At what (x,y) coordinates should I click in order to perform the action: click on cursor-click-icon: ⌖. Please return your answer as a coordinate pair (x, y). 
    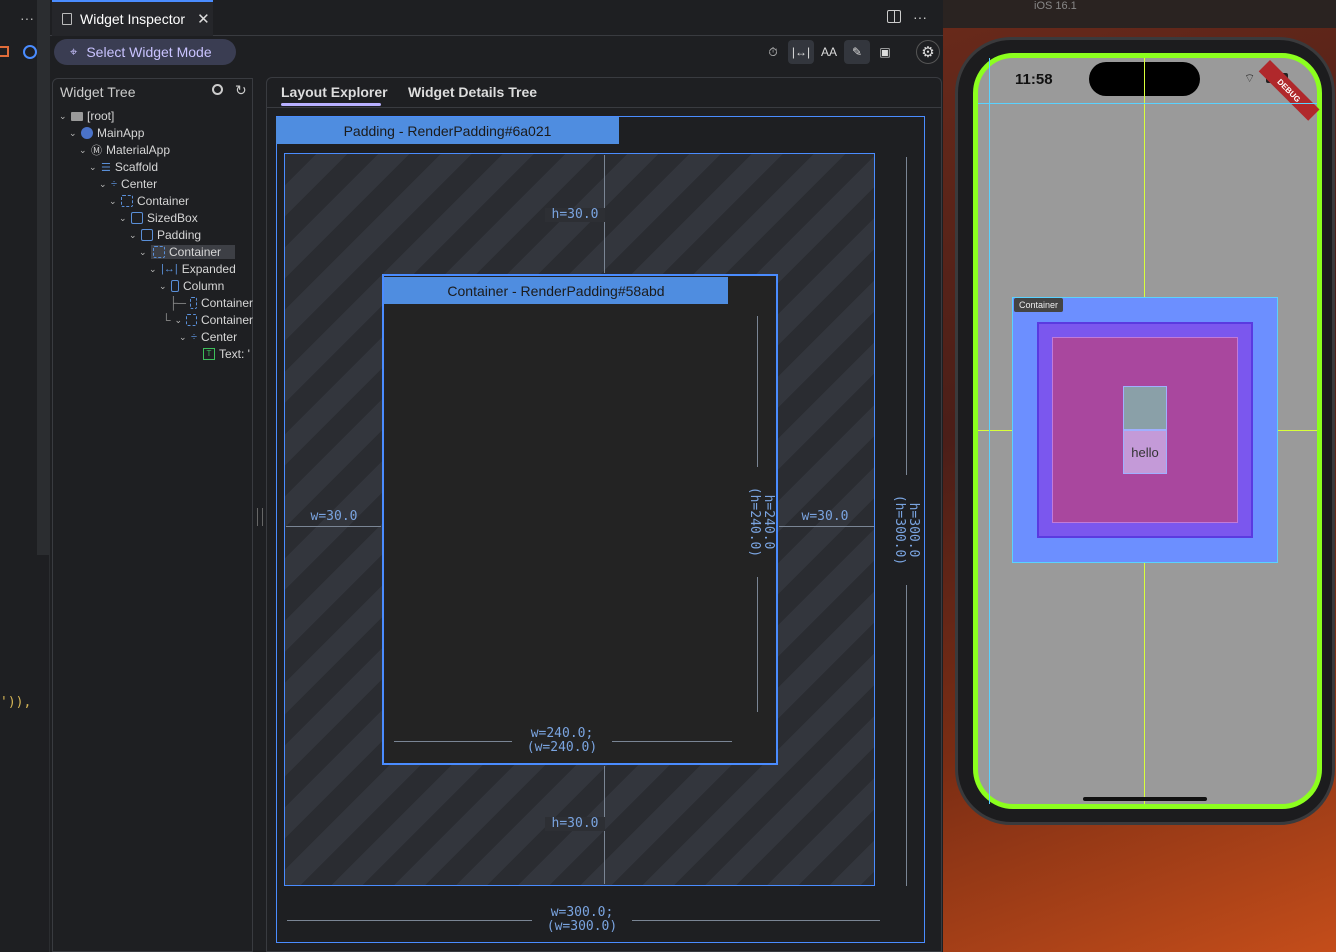
    Looking at the image, I should click on (74, 51).